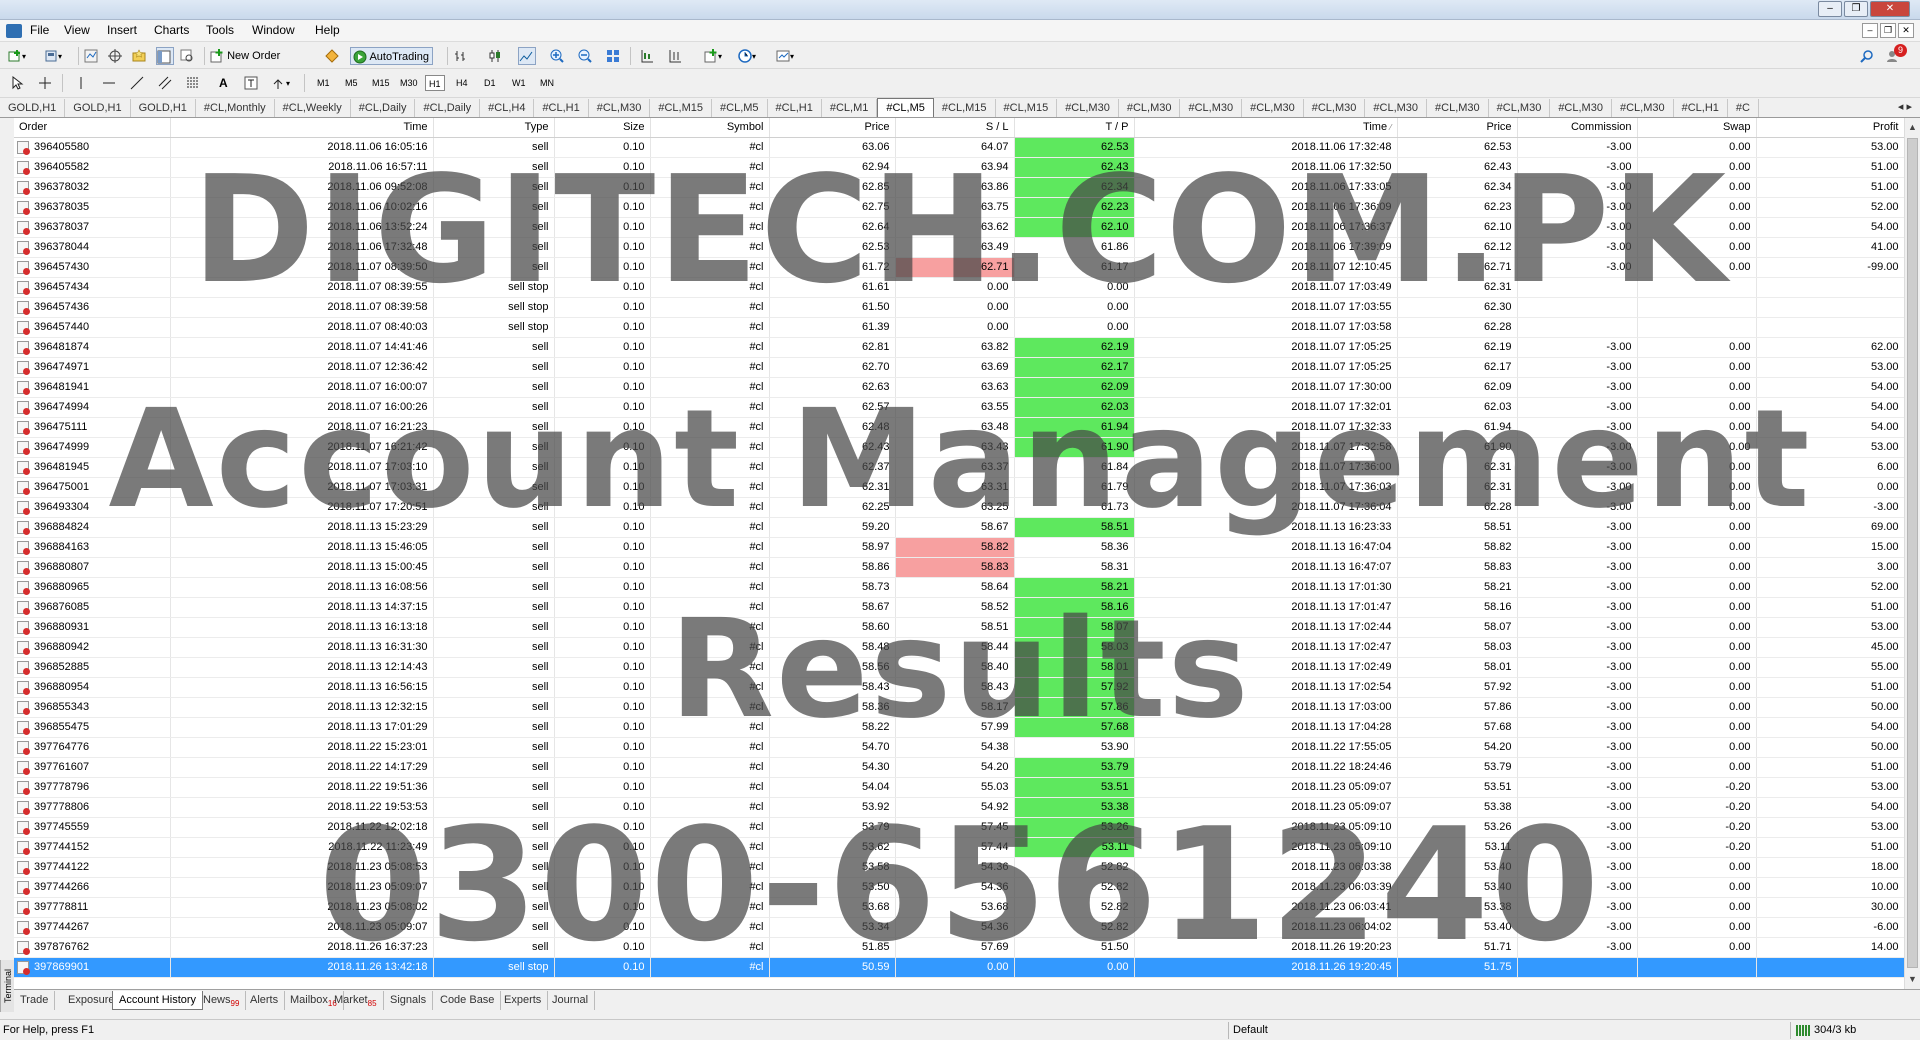 Image resolution: width=1920 pixels, height=1040 pixels. Describe the element at coordinates (1912, 979) in the screenshot. I see `scroll-down-icon: ▼` at that location.